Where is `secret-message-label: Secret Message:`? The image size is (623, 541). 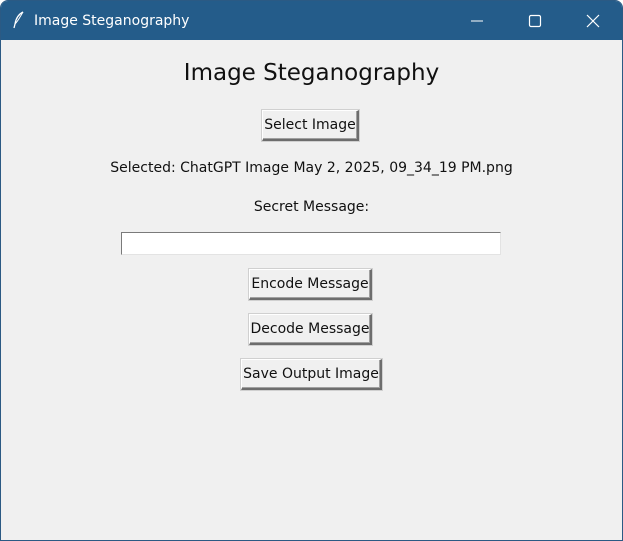 secret-message-label: Secret Message: is located at coordinates (311, 207).